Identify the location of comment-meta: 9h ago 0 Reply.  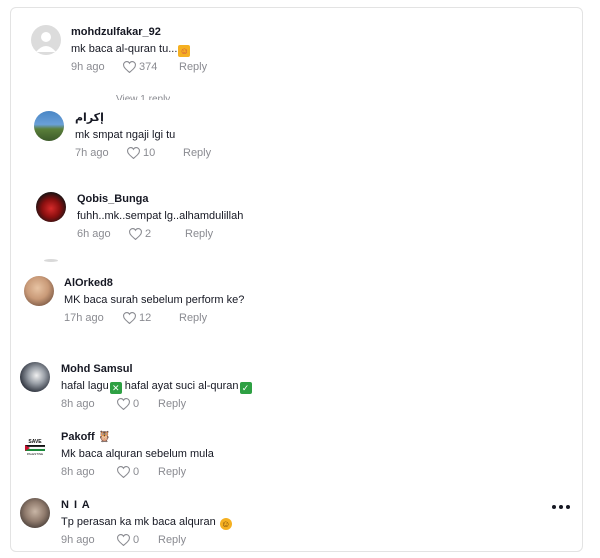
(146, 540).